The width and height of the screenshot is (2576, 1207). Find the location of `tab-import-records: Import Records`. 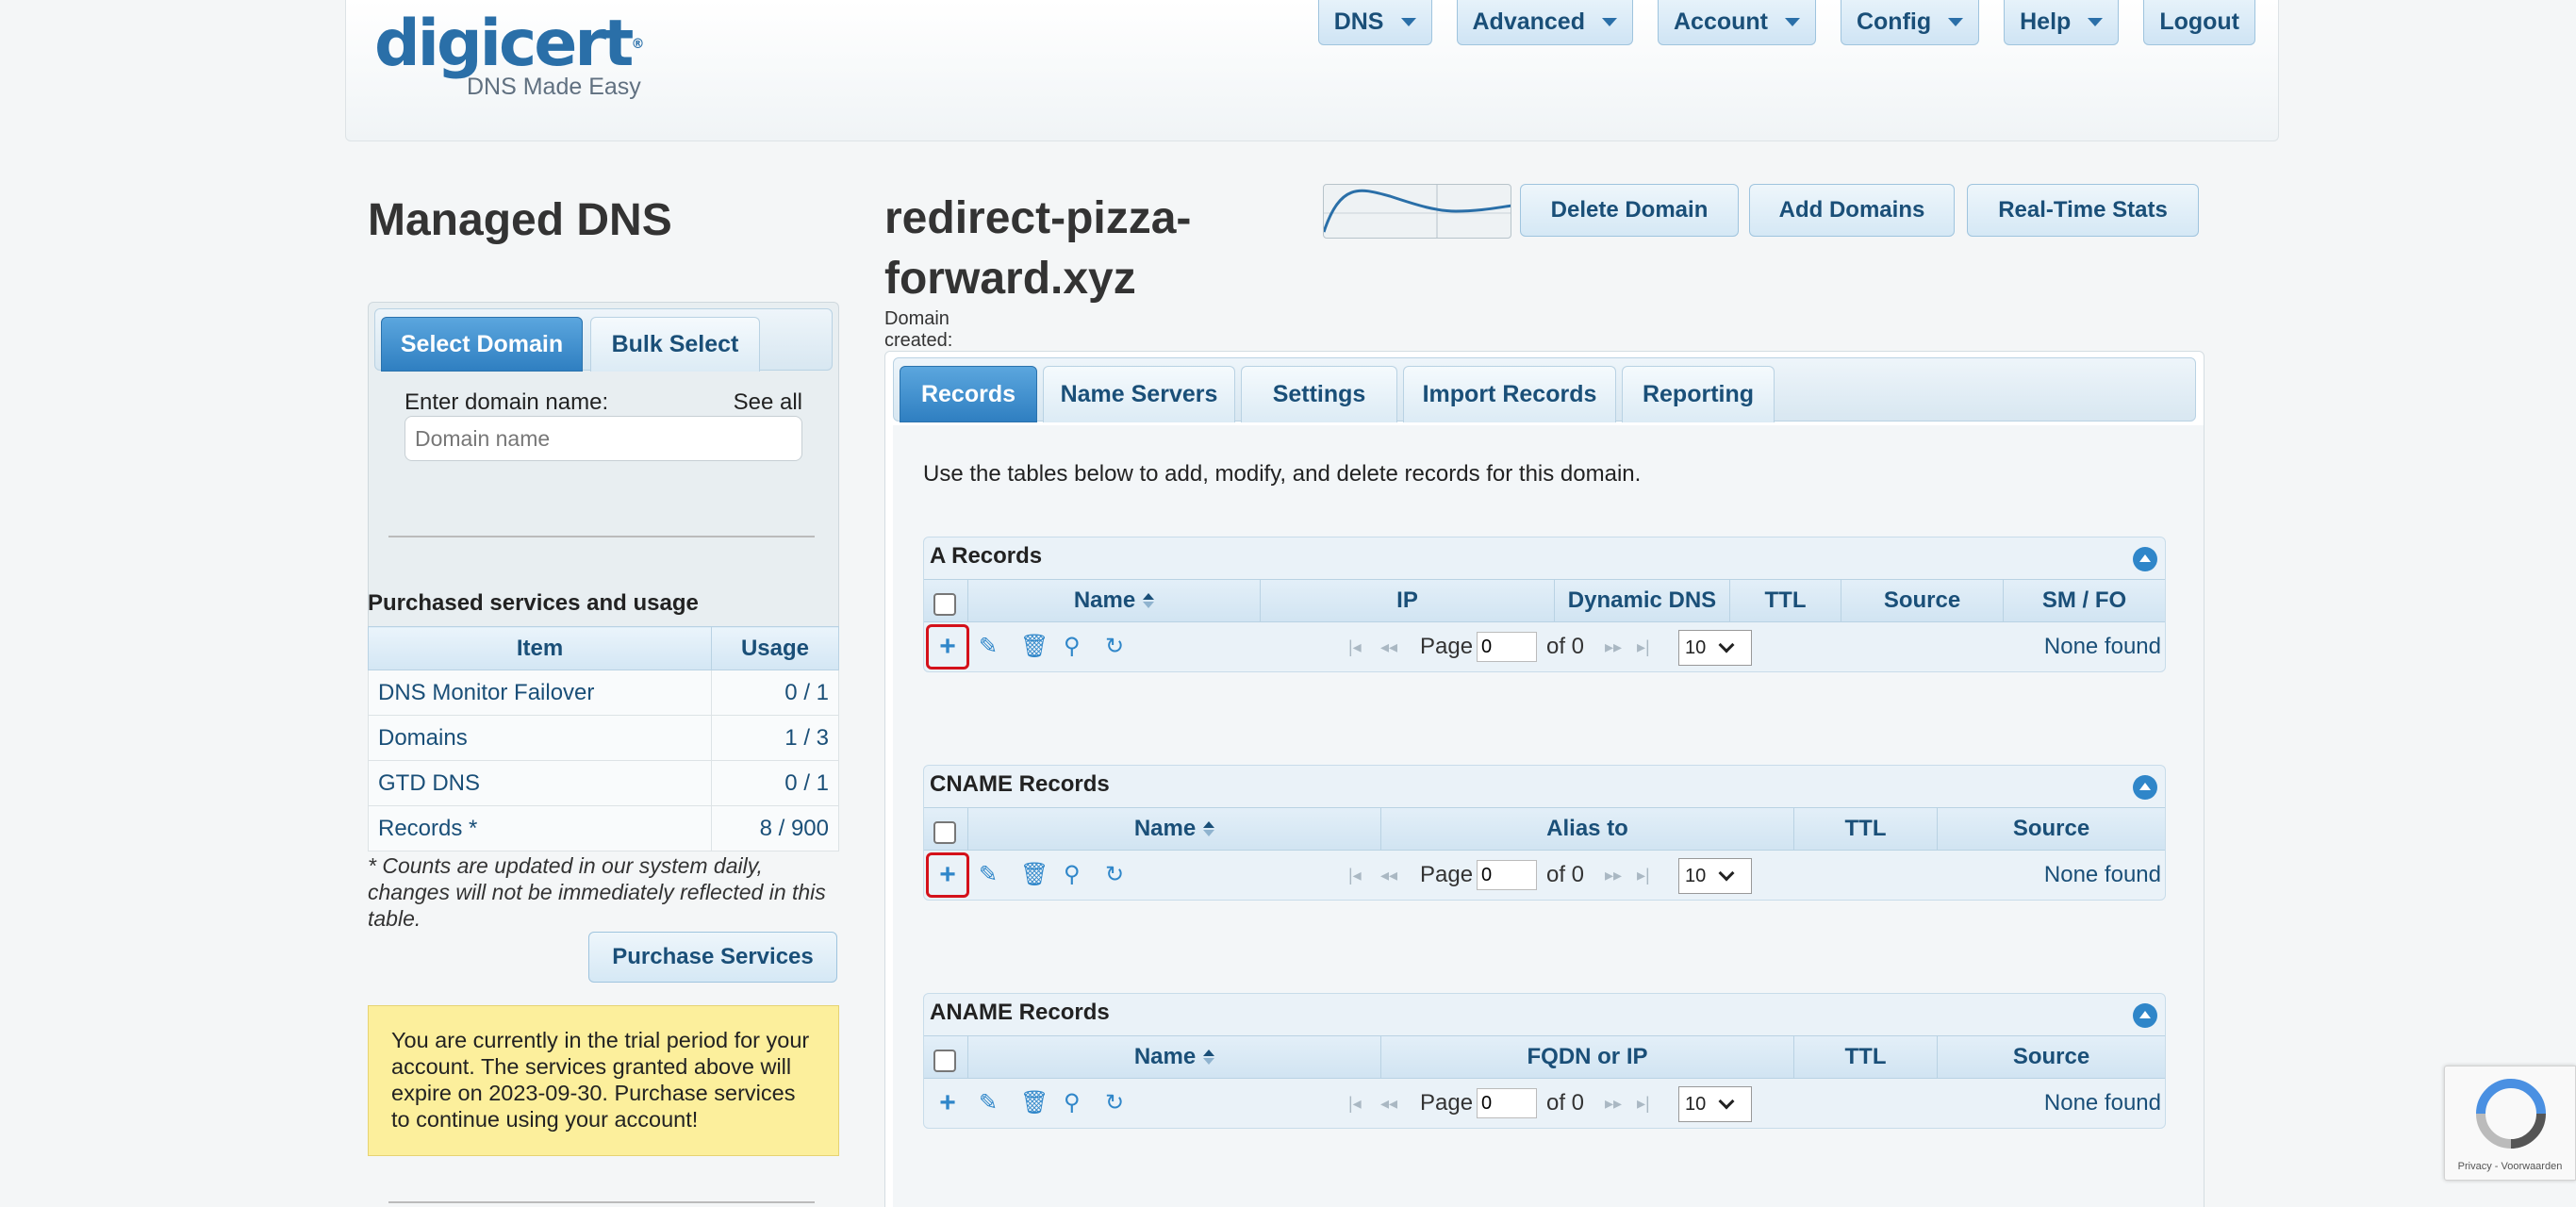

tab-import-records: Import Records is located at coordinates (1509, 394).